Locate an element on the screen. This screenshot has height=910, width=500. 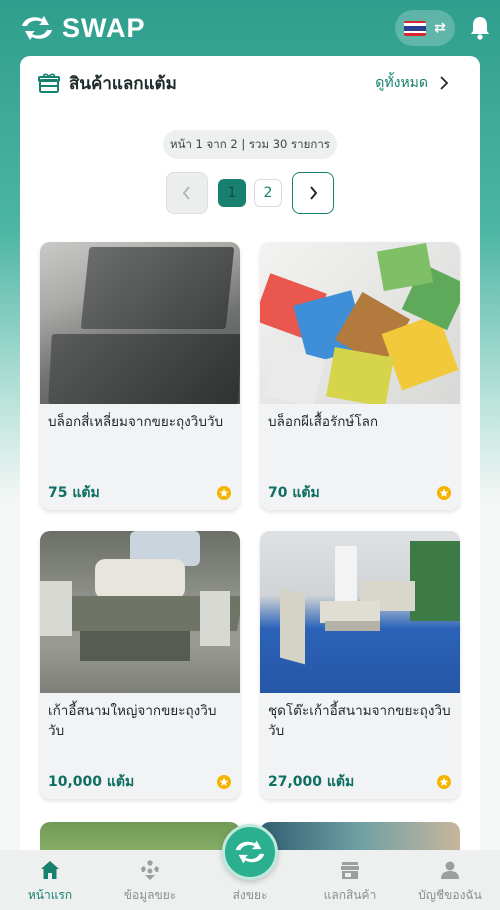
see-all-link: ดูทั้งหมด is located at coordinates (412, 83).